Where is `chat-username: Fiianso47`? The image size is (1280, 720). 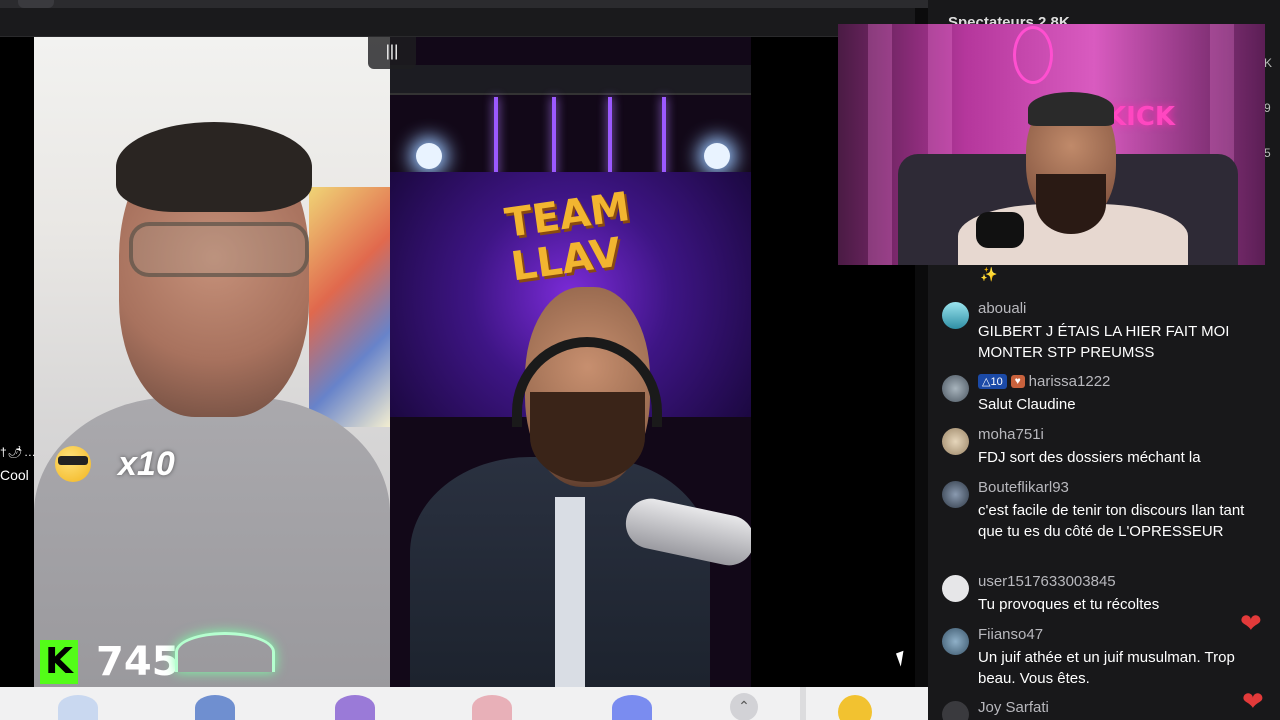 chat-username: Fiianso47 is located at coordinates (1010, 634).